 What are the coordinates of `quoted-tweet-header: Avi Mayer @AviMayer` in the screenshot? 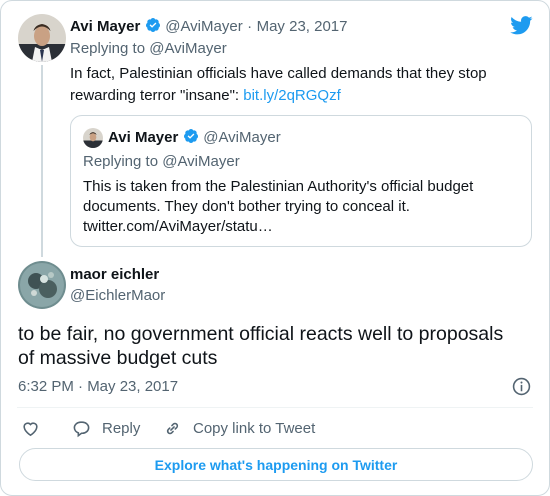 It's located at (194, 137).